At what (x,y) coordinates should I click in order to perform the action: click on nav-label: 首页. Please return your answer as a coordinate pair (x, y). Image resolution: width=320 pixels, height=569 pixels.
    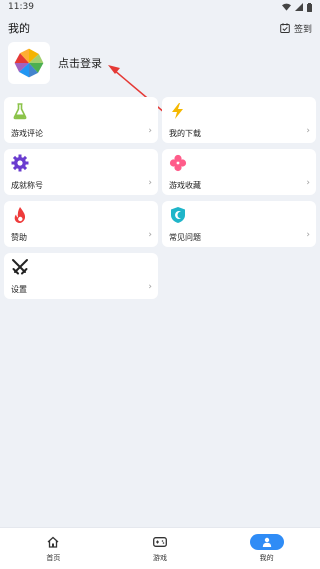
    Looking at the image, I should click on (53, 558).